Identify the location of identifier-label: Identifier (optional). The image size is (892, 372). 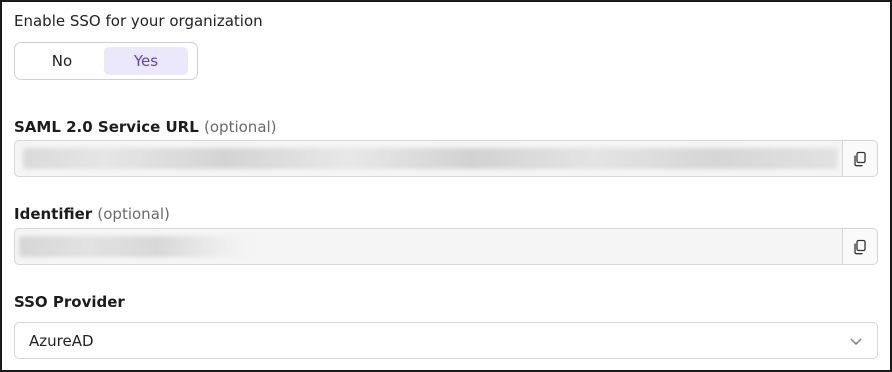
(92, 214).